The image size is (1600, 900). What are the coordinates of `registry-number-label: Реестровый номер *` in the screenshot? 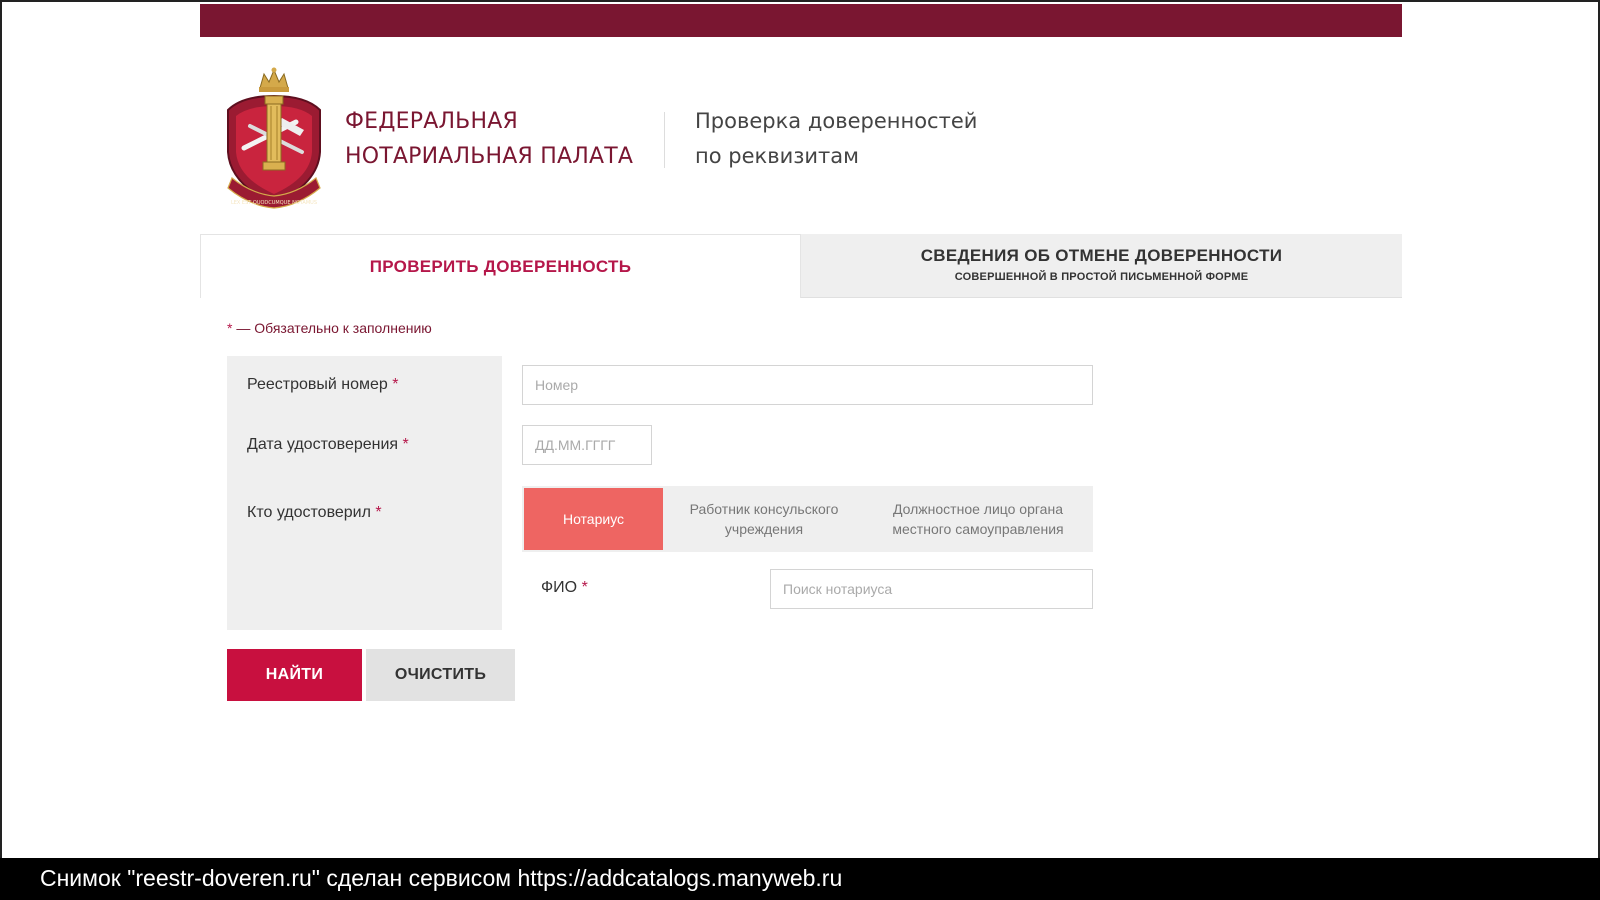 It's located at (323, 385).